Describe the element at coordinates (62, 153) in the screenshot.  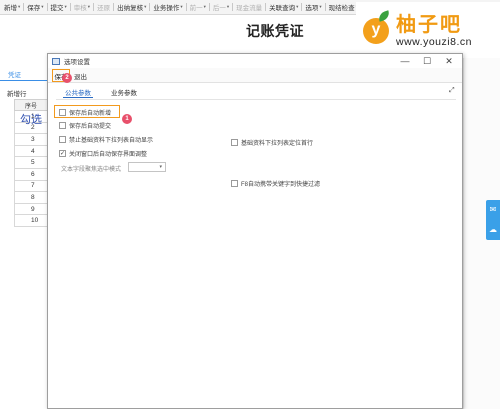
I see `checkbox: ✓` at that location.